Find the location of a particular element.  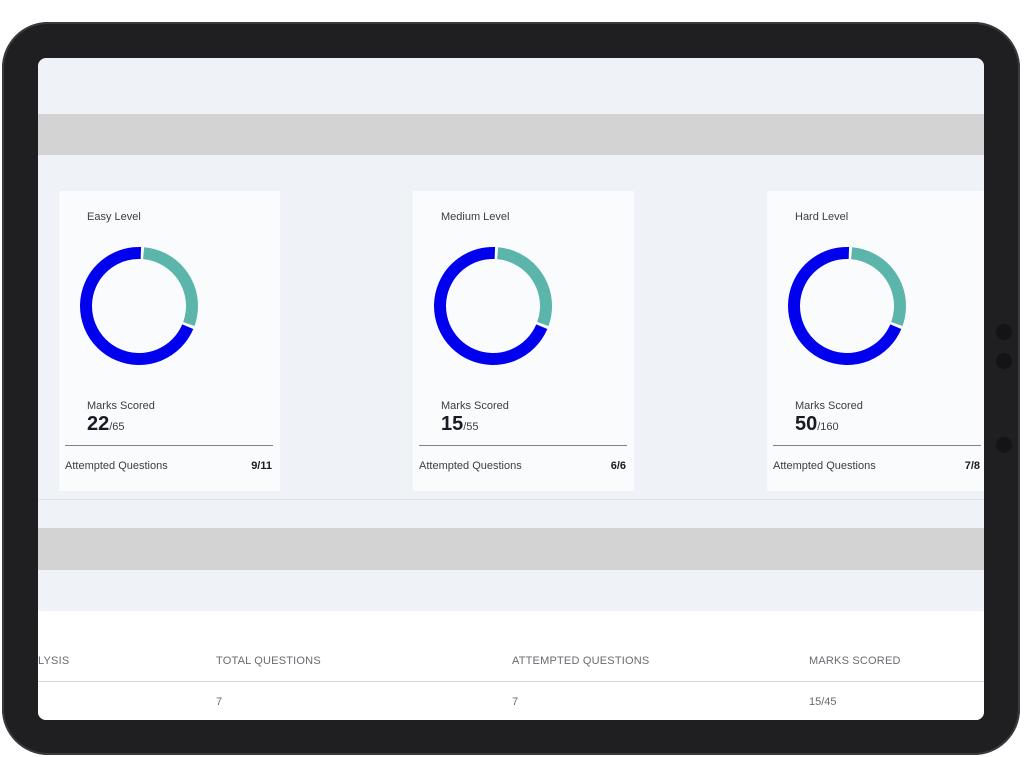

attempted-value: 9/11 is located at coordinates (261, 466).